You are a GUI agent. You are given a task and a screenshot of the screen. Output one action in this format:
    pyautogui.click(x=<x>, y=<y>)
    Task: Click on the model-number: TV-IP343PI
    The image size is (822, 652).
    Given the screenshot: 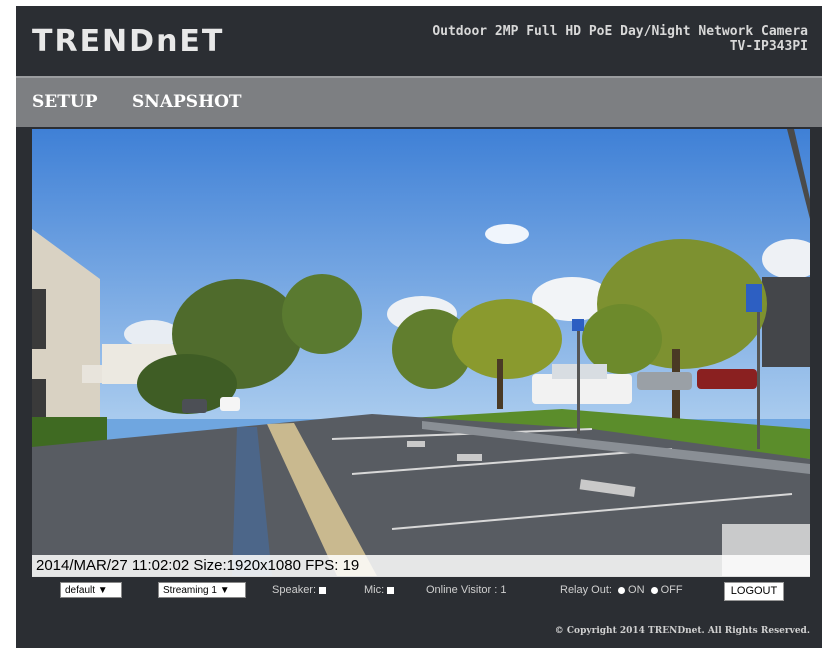 What is the action you would take?
    pyautogui.click(x=768, y=46)
    